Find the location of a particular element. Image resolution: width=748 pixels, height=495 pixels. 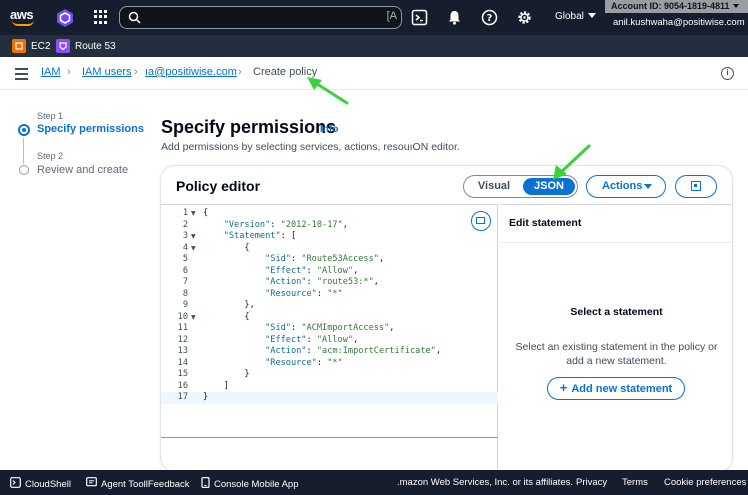

line-number: 1 is located at coordinates (185, 213).